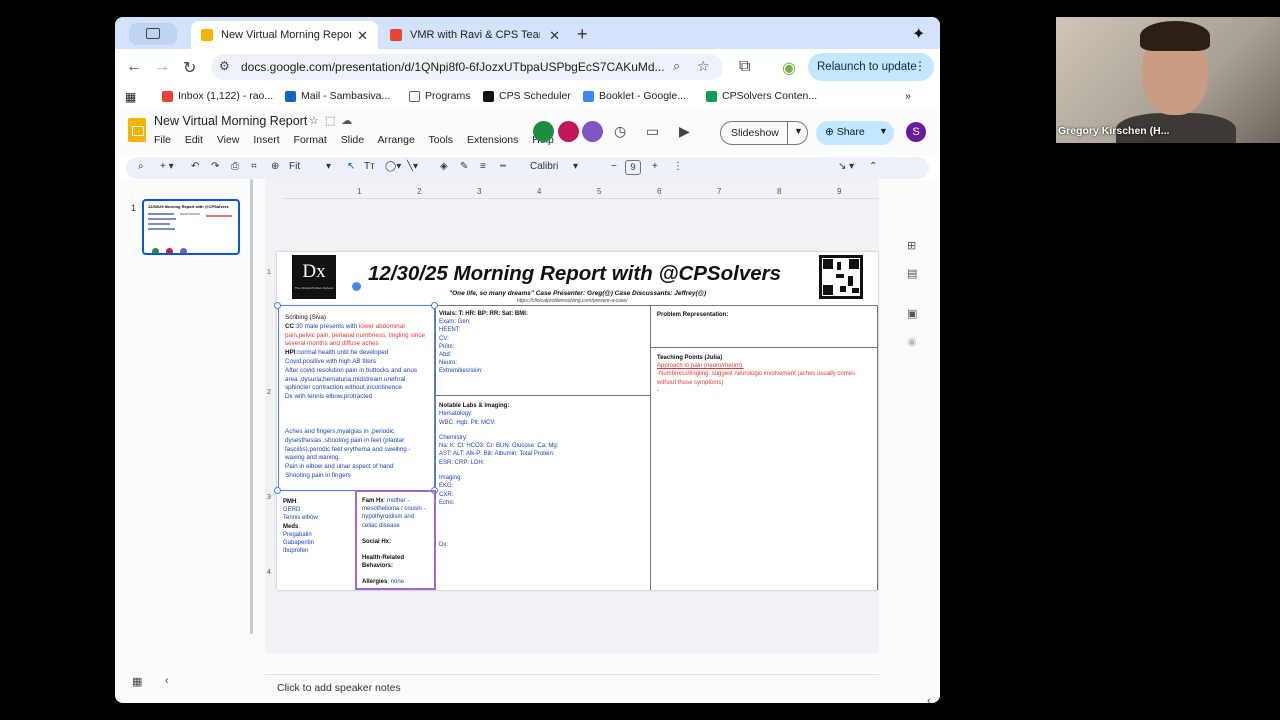 The width and height of the screenshot is (1280, 720). Describe the element at coordinates (676, 66) in the screenshot. I see `zoom-icon: ⌕` at that location.